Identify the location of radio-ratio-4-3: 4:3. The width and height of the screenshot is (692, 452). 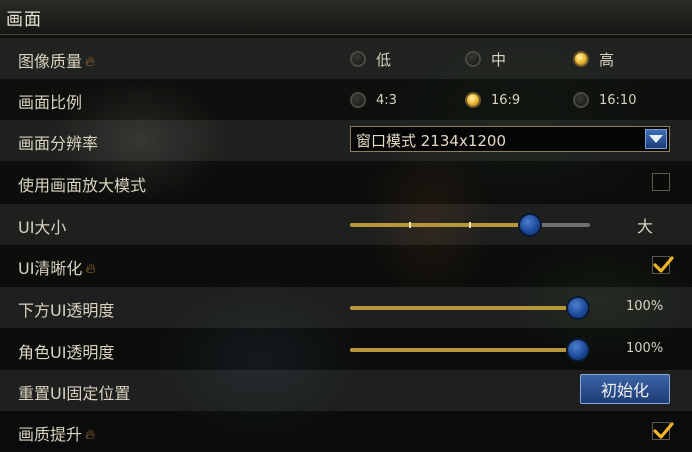
(373, 100).